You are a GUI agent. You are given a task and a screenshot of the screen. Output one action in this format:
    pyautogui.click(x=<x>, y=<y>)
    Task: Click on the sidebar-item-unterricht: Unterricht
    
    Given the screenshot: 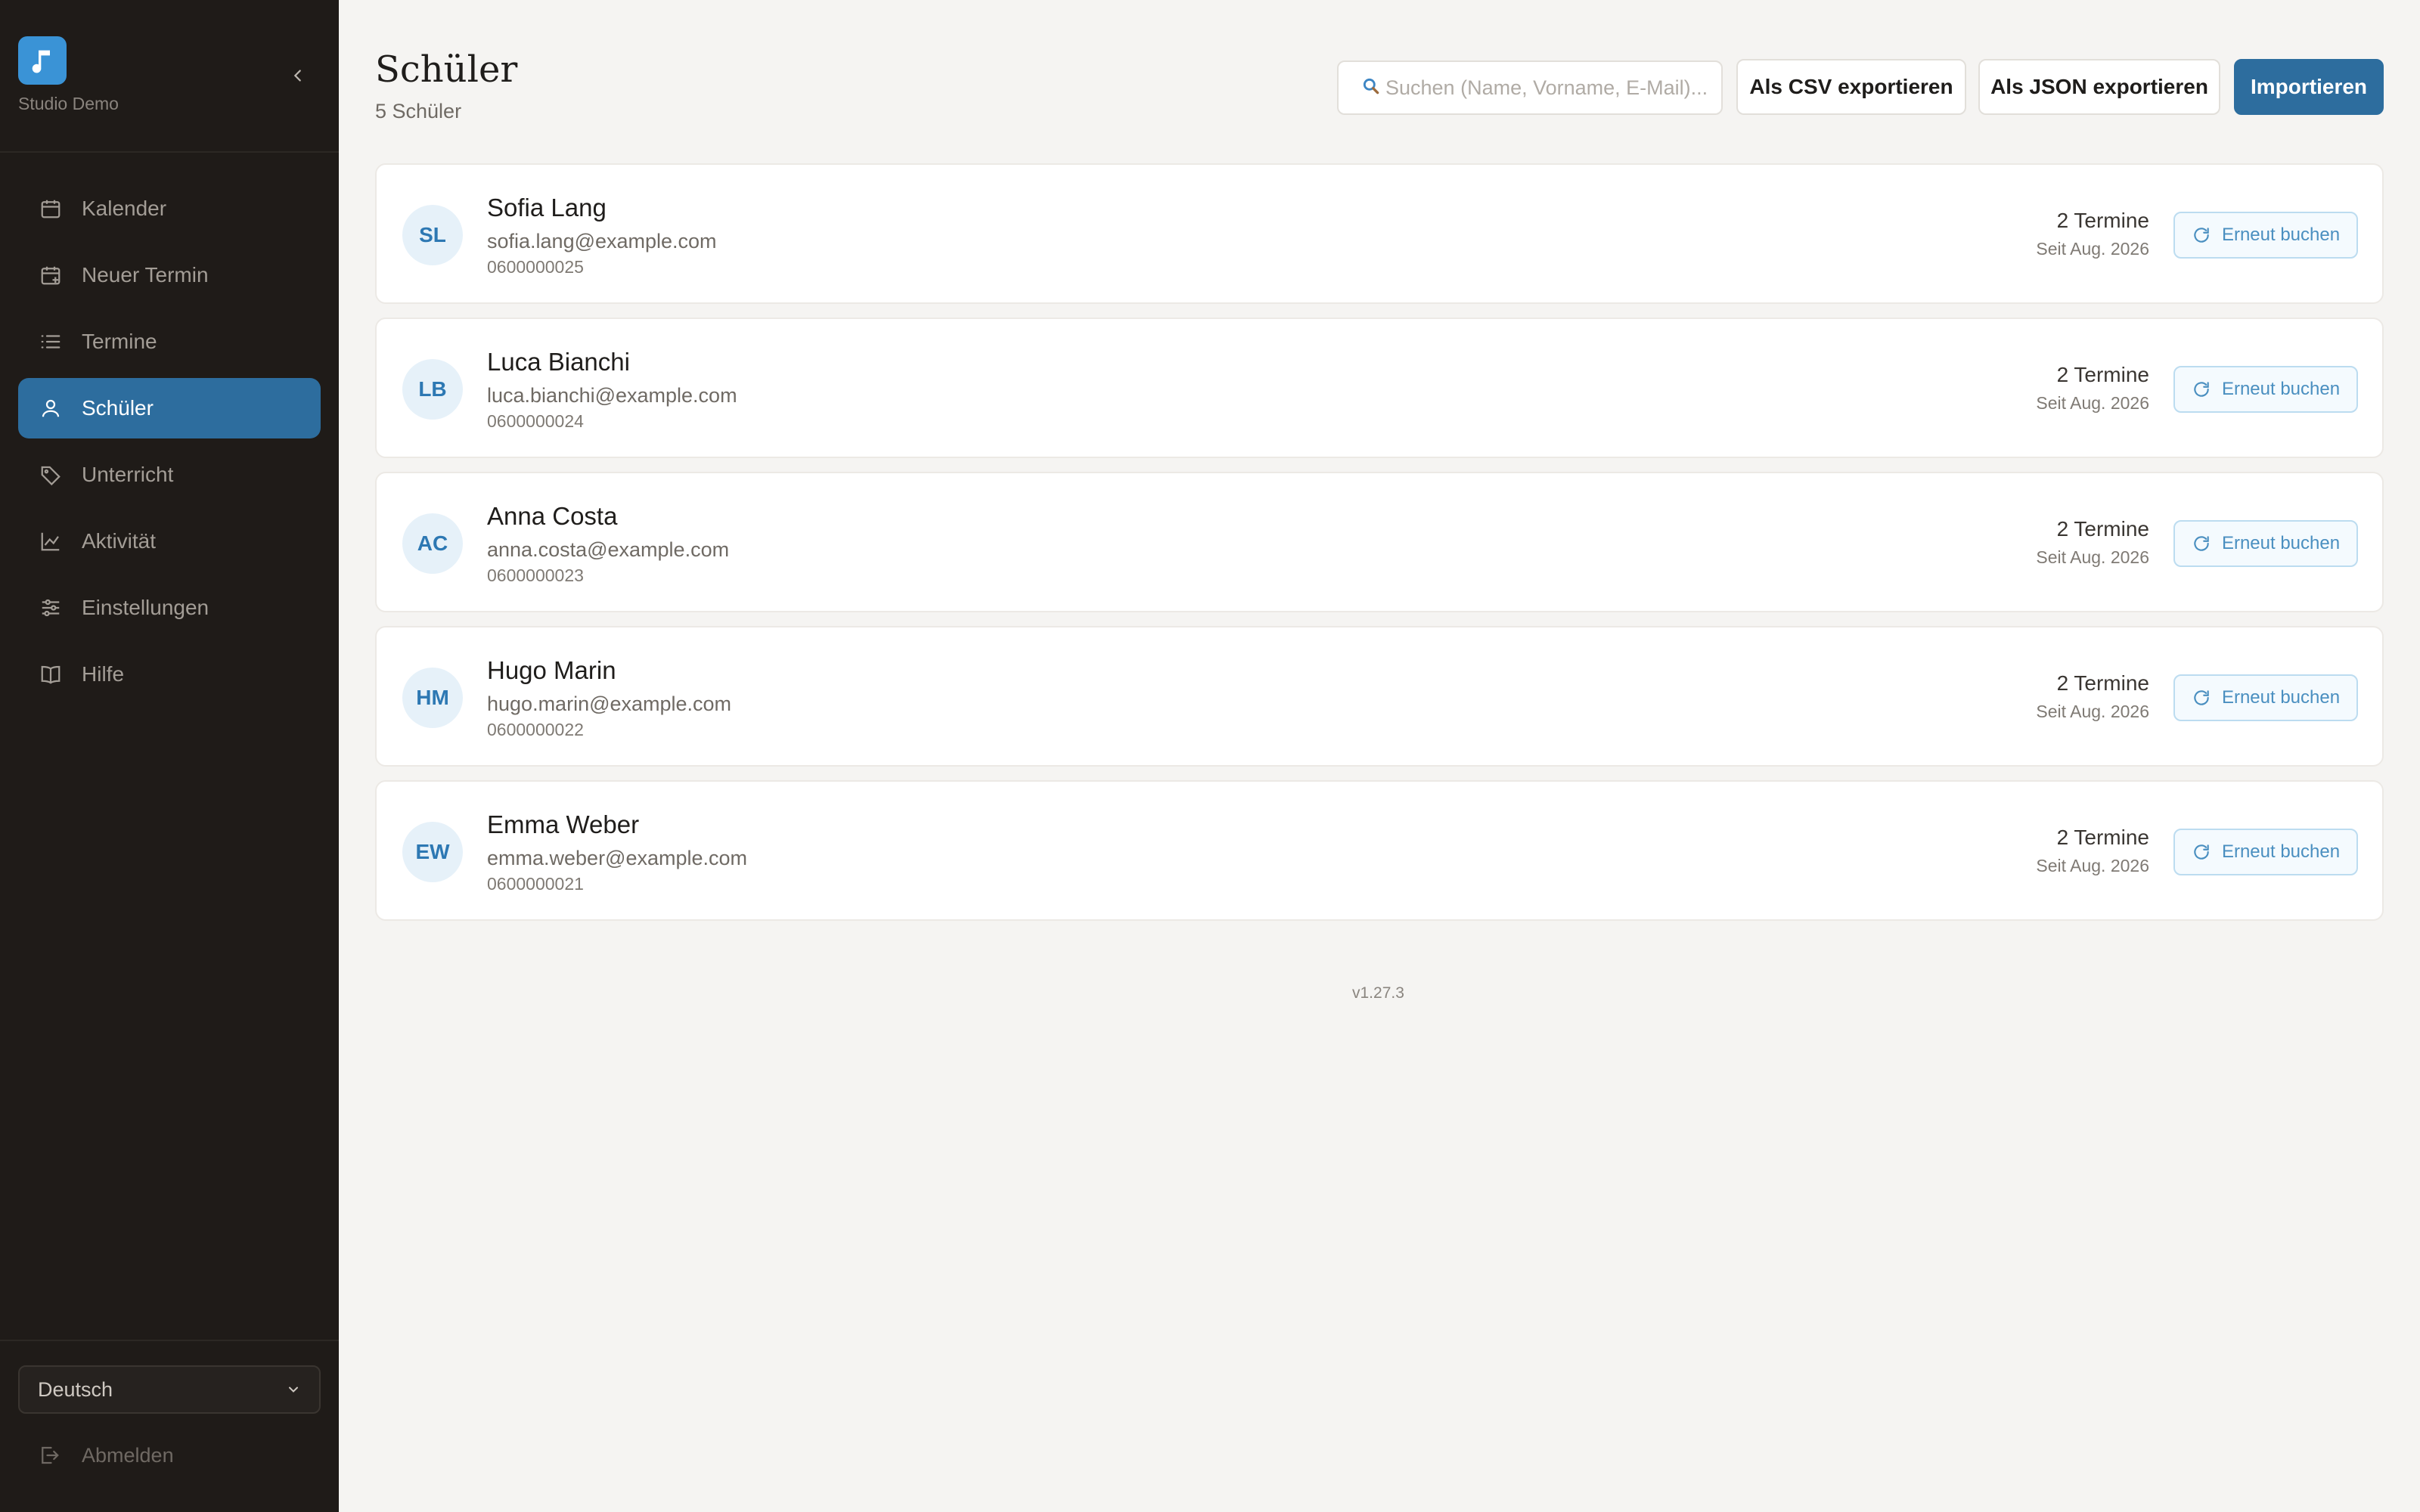 What is the action you would take?
    pyautogui.click(x=169, y=475)
    